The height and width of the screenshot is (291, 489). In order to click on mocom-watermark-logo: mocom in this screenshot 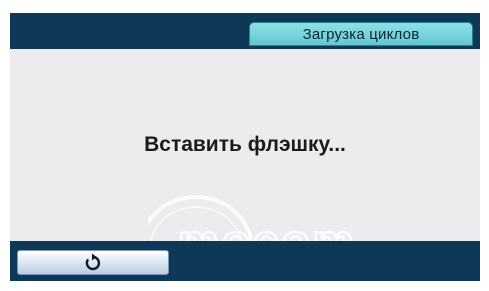, I will do `click(252, 218)`.